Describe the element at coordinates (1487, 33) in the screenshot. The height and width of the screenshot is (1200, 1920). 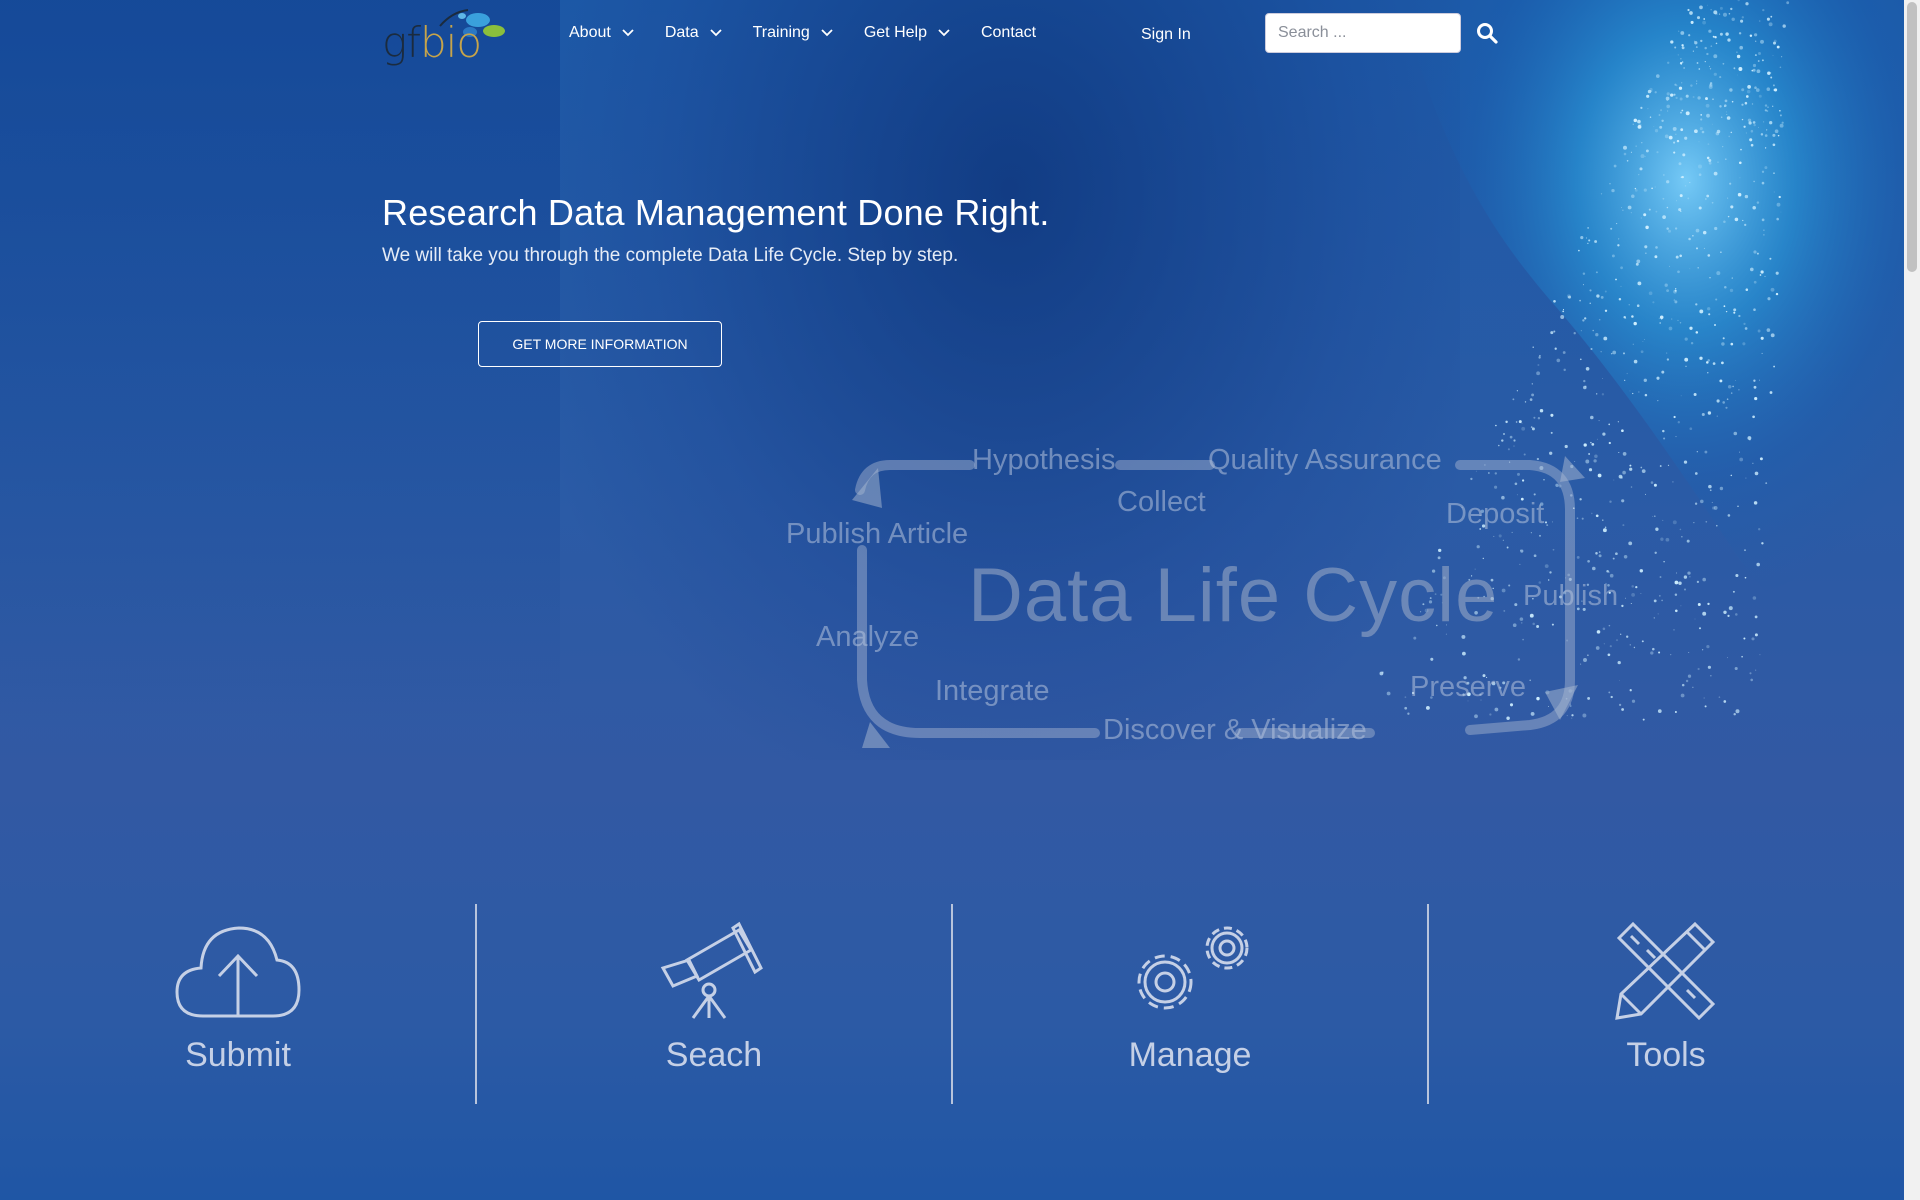
I see `search-icon` at that location.